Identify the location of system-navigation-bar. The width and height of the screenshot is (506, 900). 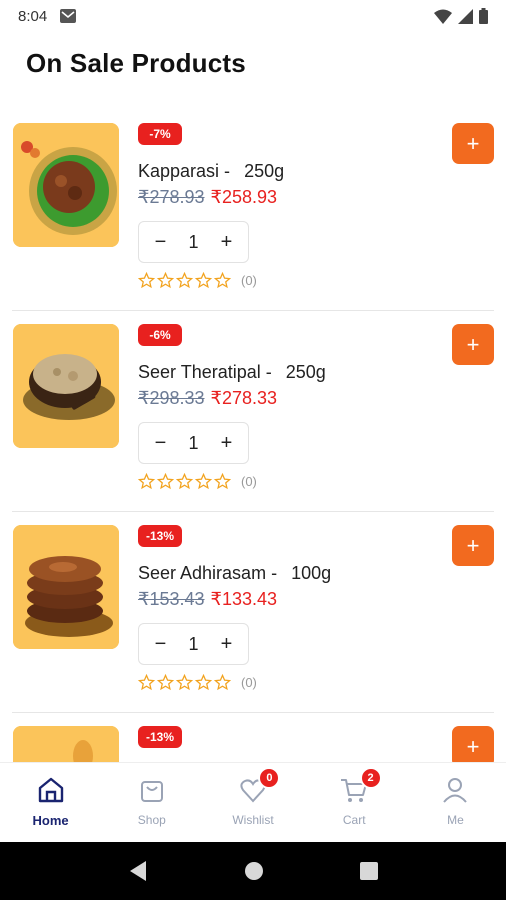
(253, 871).